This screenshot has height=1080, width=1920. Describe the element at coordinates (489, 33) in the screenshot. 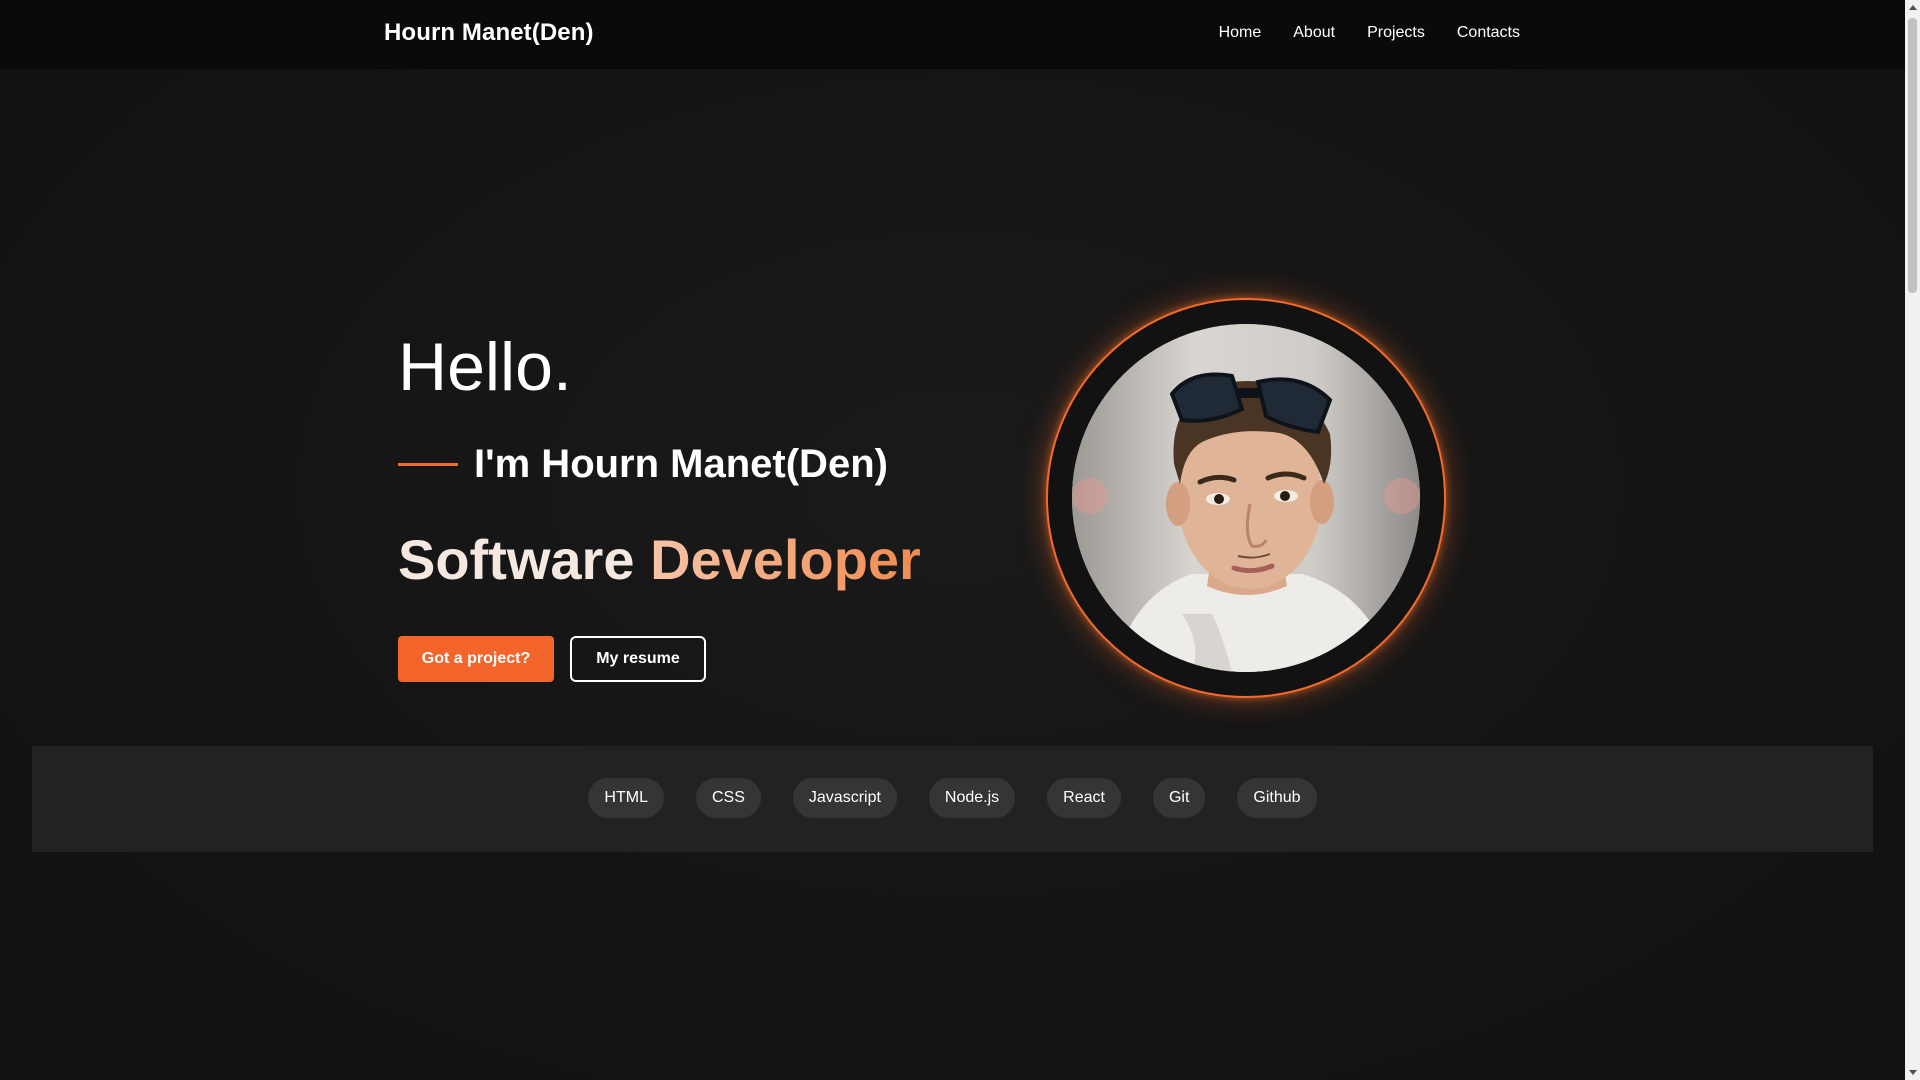

I see `brand-name: Hourn Manet(Den)` at that location.